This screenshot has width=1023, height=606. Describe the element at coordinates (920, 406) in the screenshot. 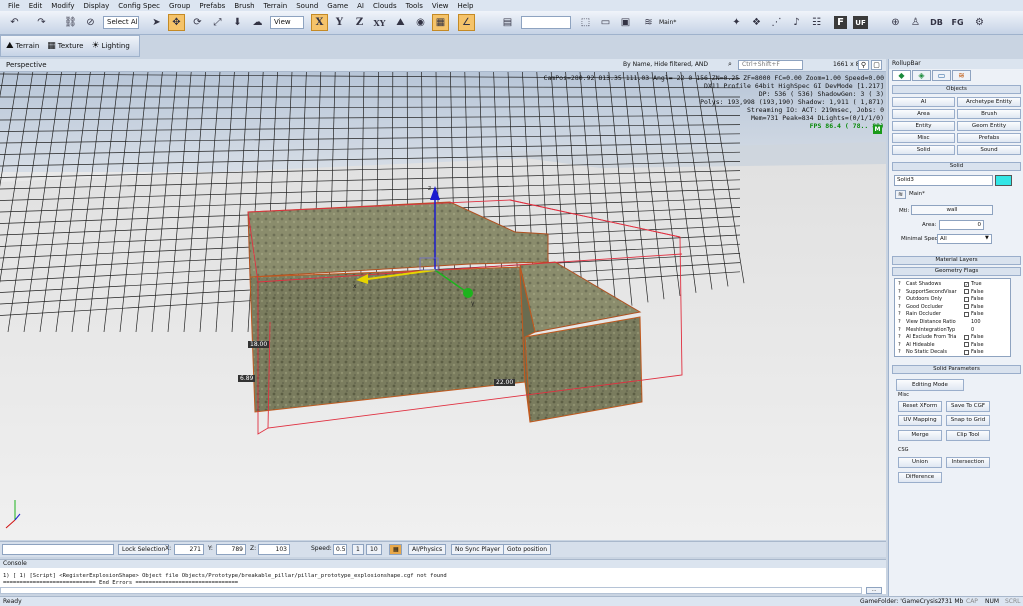

I see `reset-xform-button: Reset XForm` at that location.